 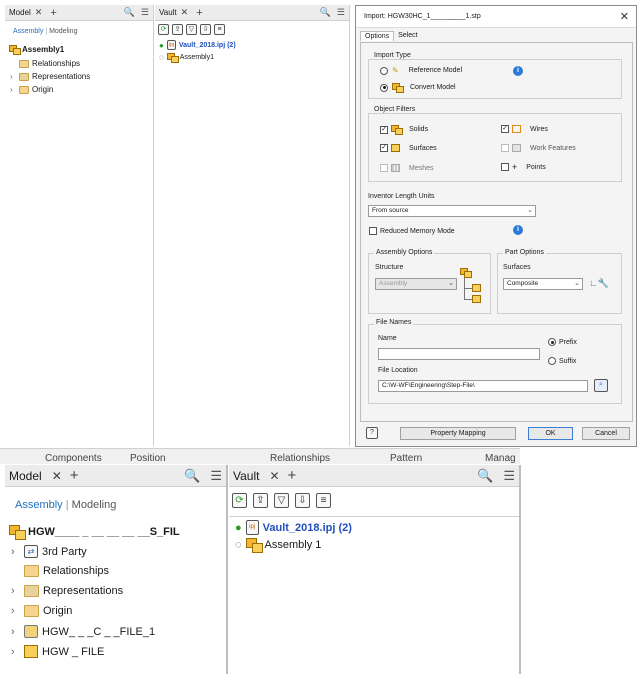 I want to click on solids-filter: ✓ Solids, so click(x=404, y=130).